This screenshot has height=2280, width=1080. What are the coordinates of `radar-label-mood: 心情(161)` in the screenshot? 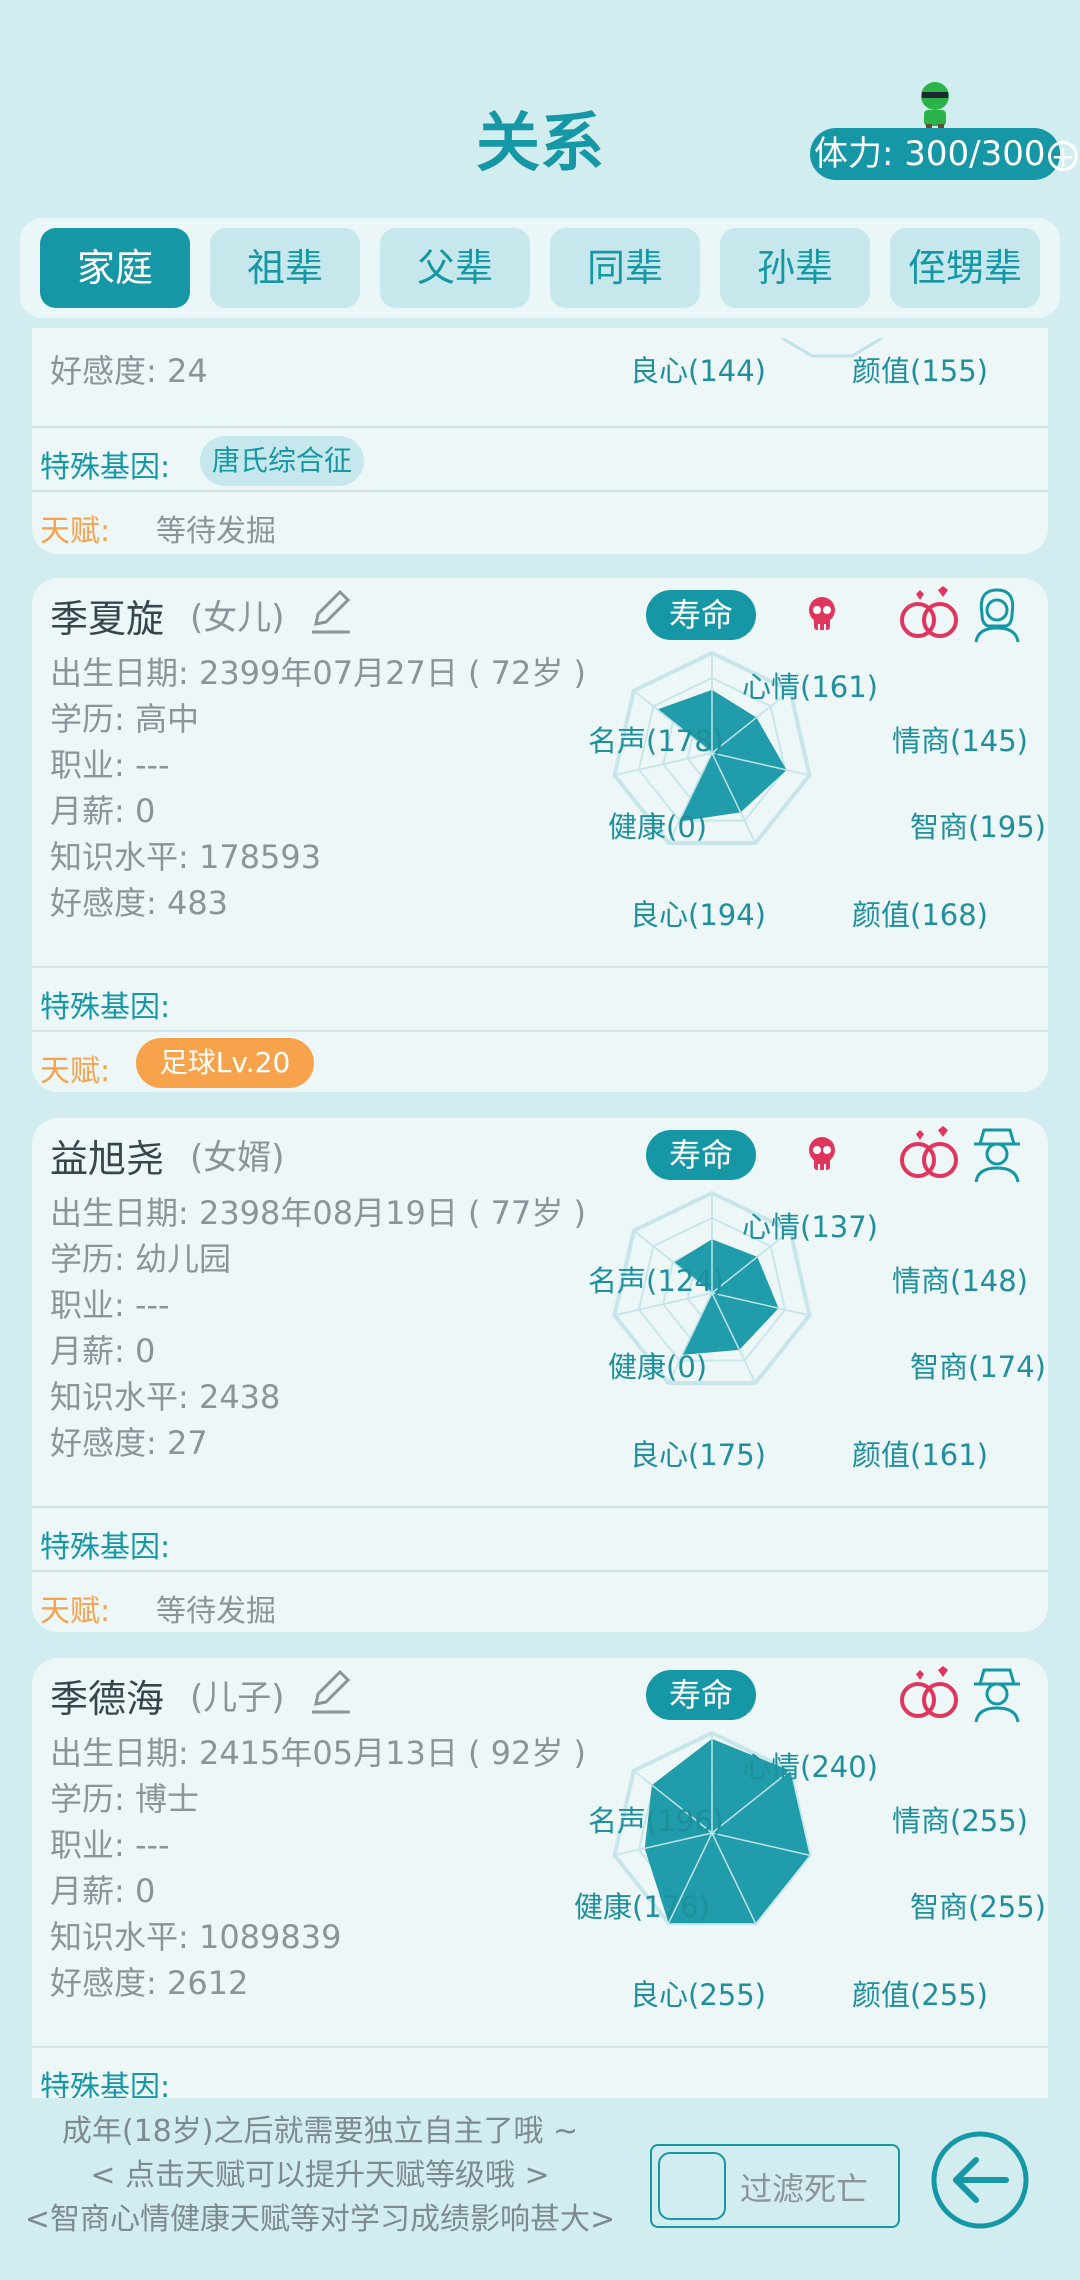 It's located at (810, 687).